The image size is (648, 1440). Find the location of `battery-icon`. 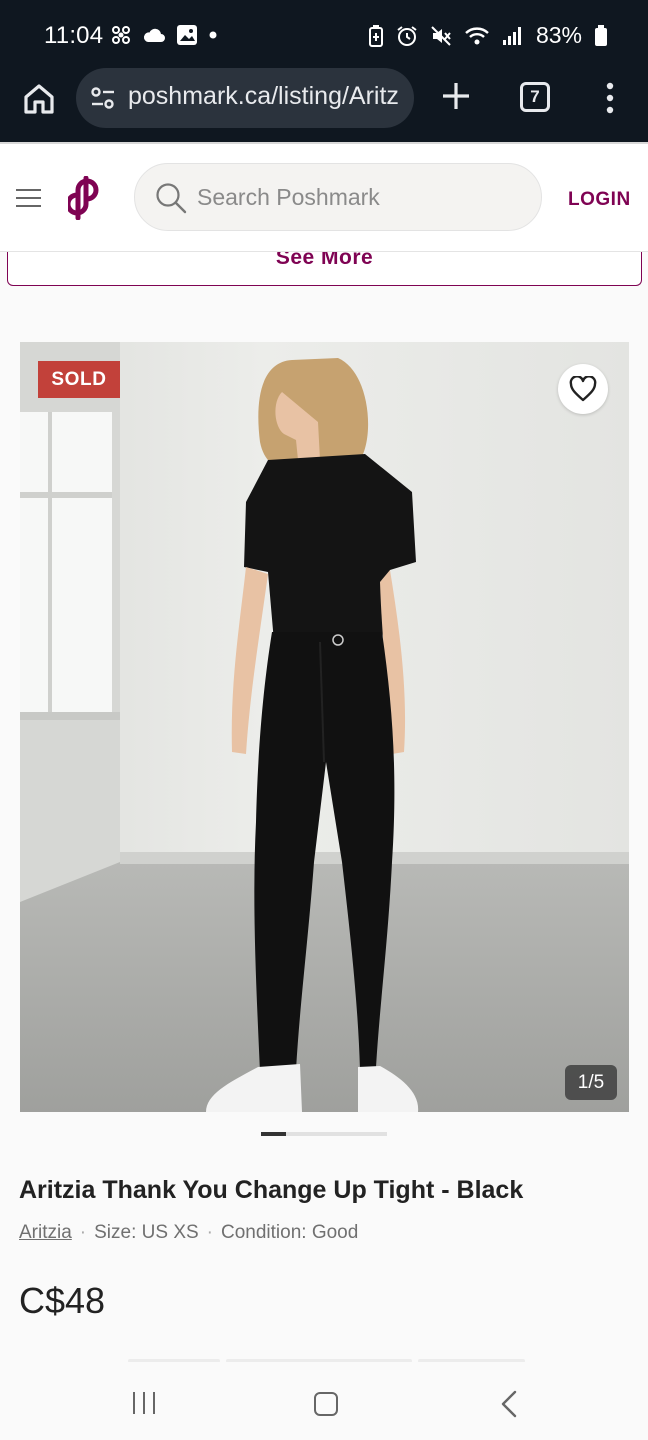

battery-icon is located at coordinates (601, 35).